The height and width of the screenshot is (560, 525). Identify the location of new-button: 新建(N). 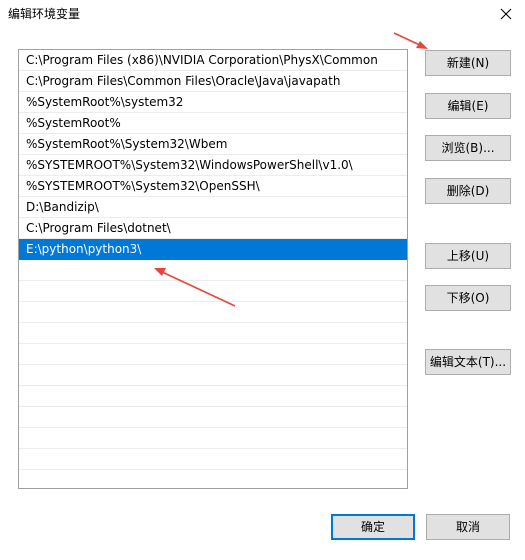
(468, 63).